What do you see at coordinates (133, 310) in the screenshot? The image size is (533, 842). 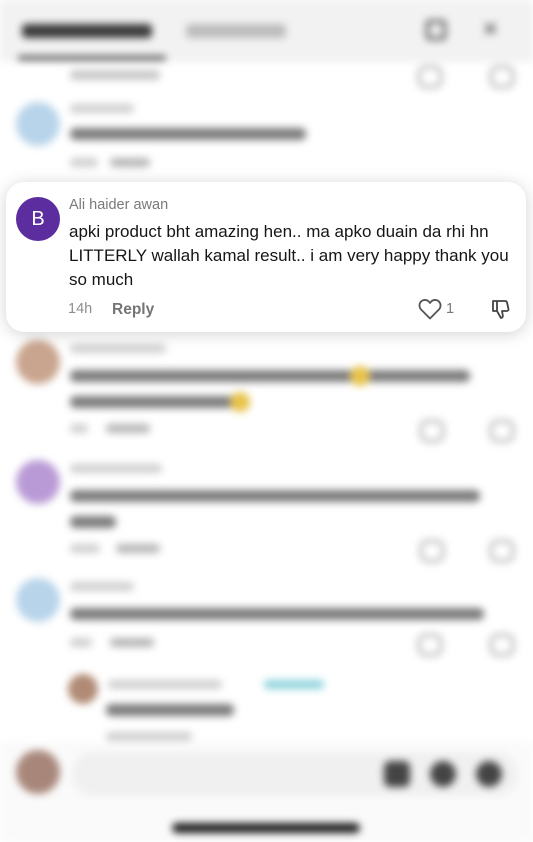 I see `reply-button: Reply` at bounding box center [133, 310].